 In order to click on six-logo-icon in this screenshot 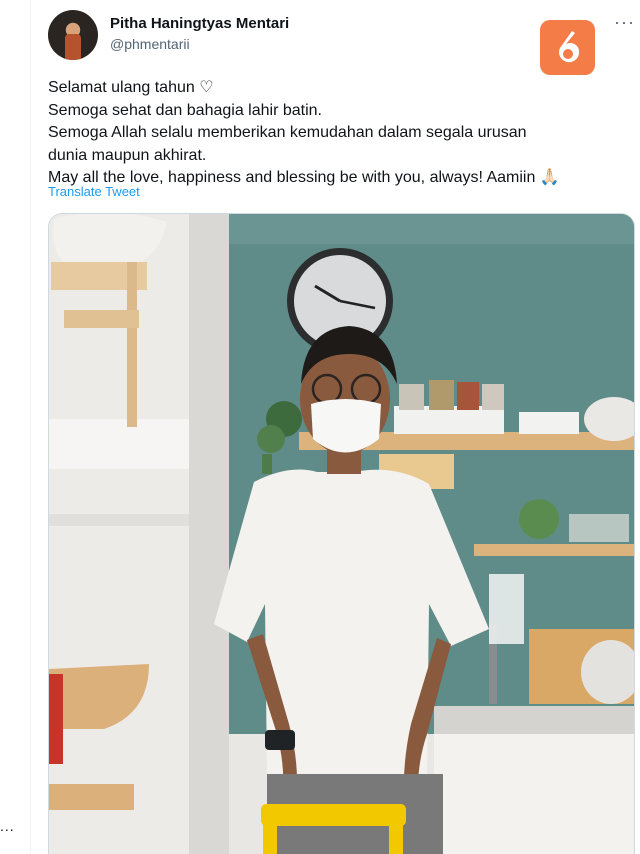, I will do `click(568, 46)`.